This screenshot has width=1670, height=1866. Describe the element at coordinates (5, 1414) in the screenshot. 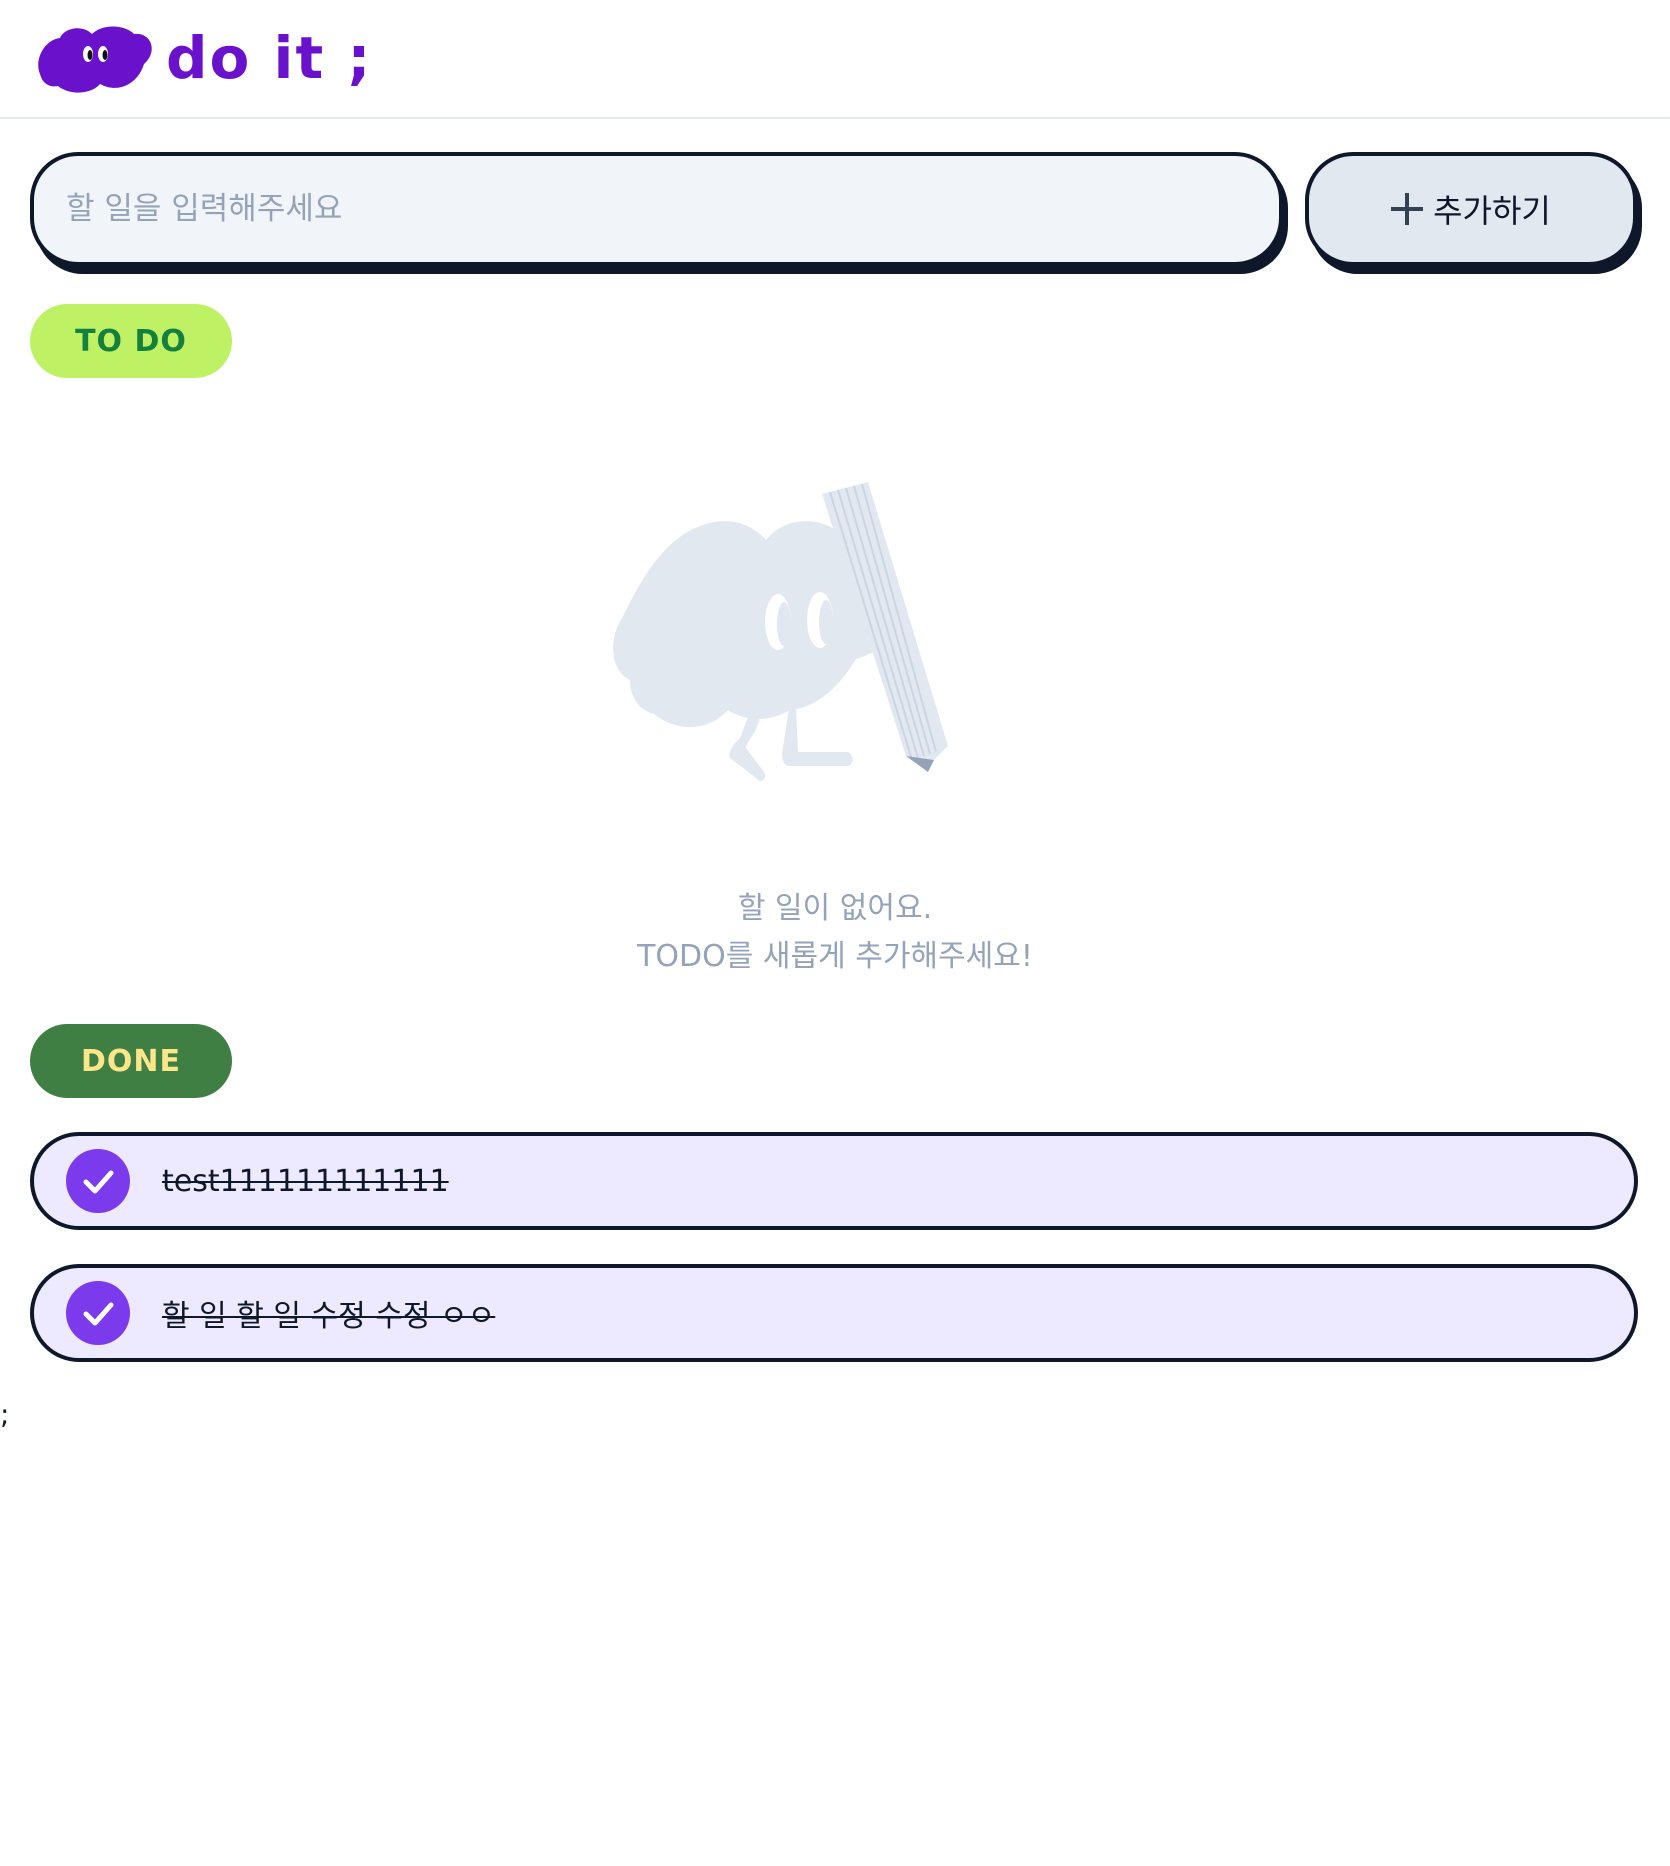

I see `stray-text: ;` at that location.